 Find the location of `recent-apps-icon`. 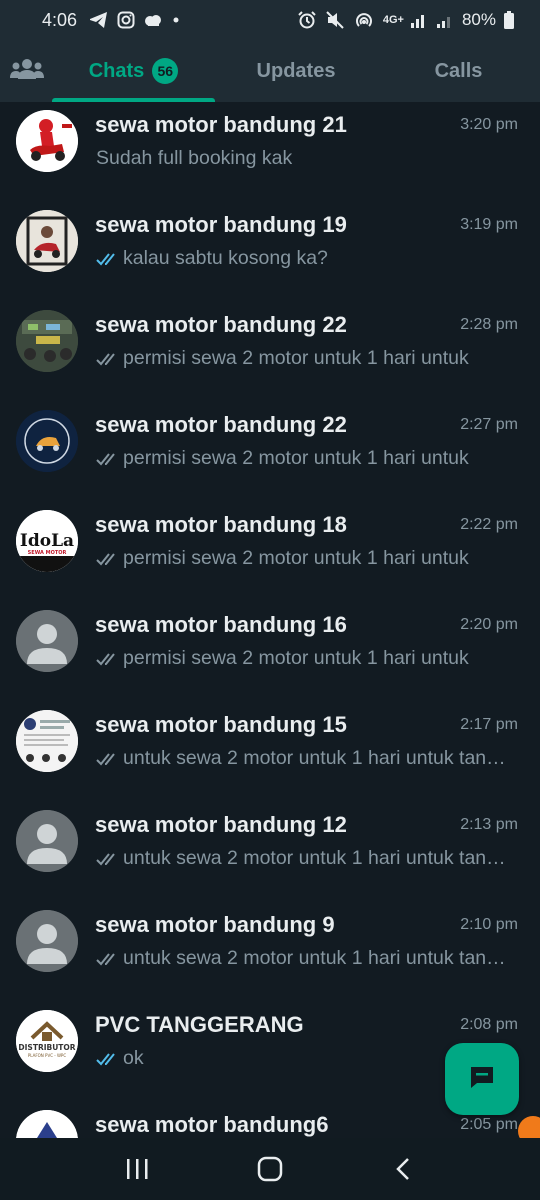

recent-apps-icon is located at coordinates (137, 1169).